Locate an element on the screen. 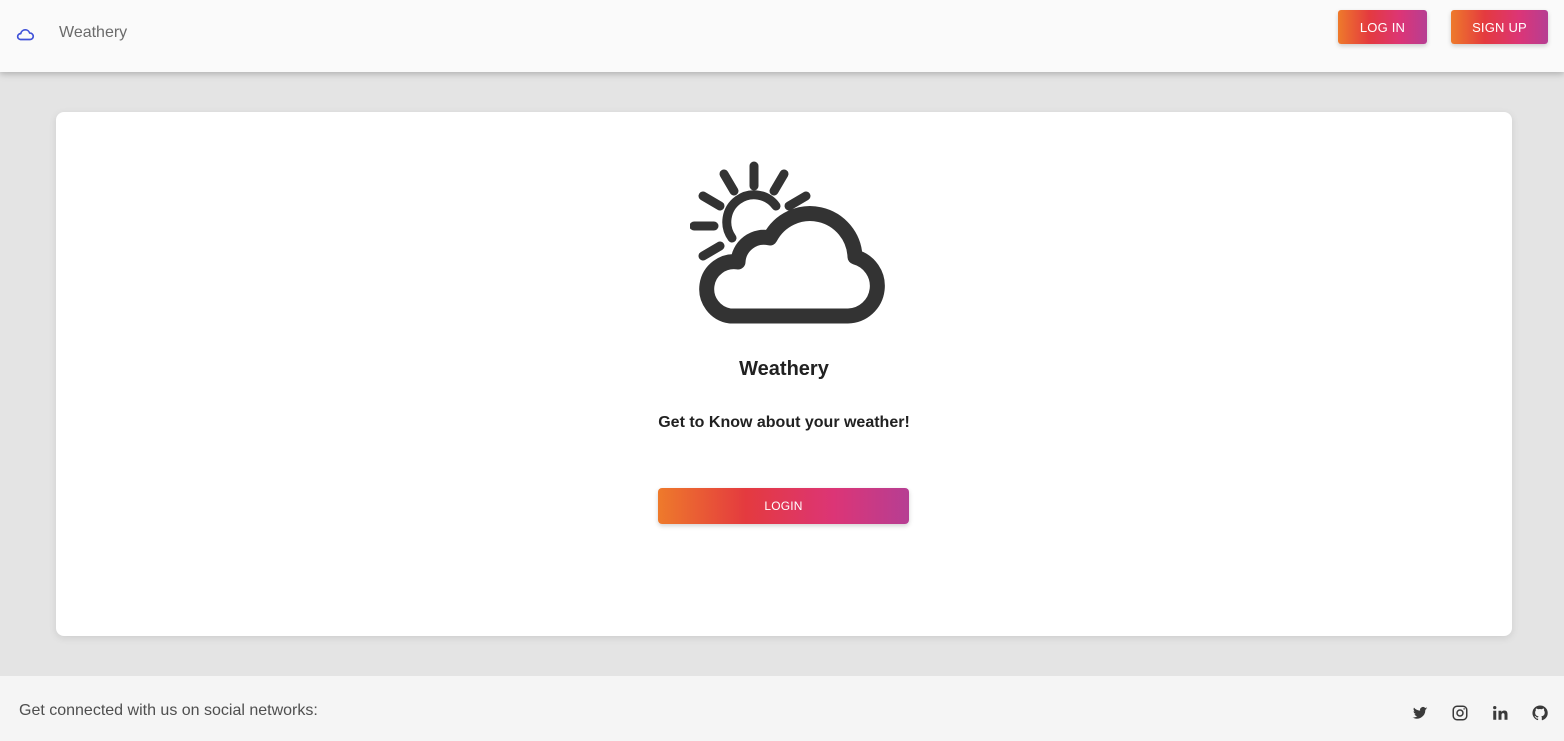 The height and width of the screenshot is (741, 1564). twitter-icon is located at coordinates (1420, 713).